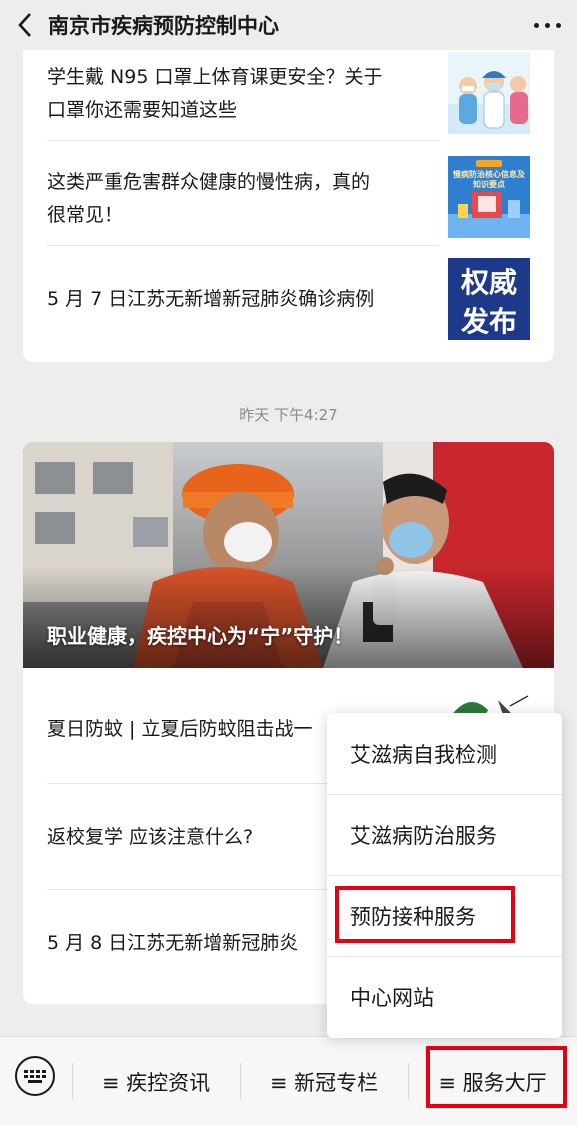  I want to click on back-button, so click(25, 25).